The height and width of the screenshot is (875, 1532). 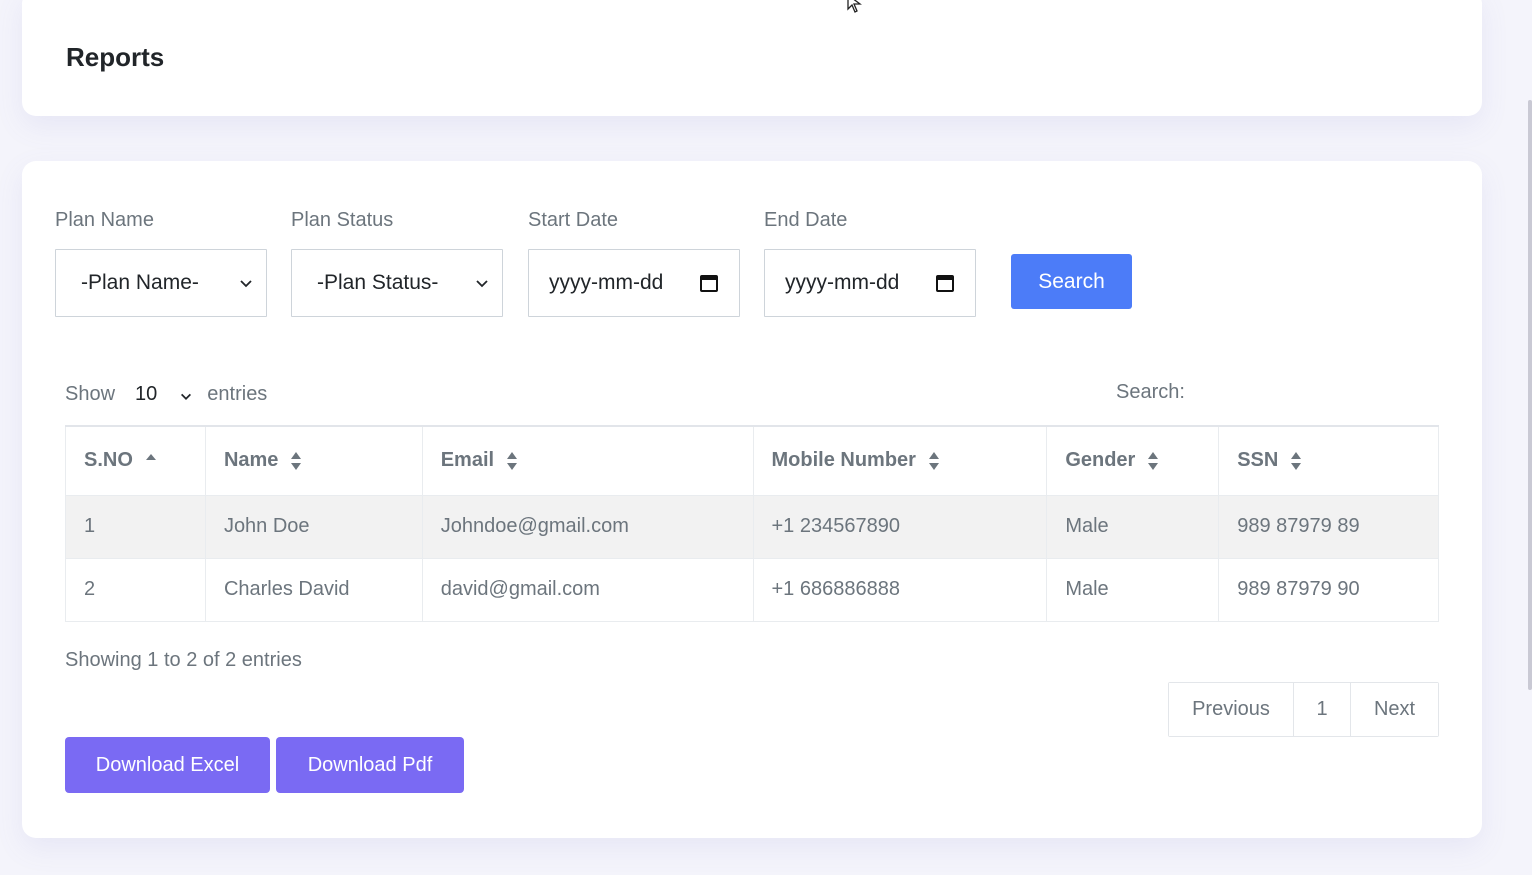 I want to click on pagination: Previous 1 Next, so click(x=1303, y=709).